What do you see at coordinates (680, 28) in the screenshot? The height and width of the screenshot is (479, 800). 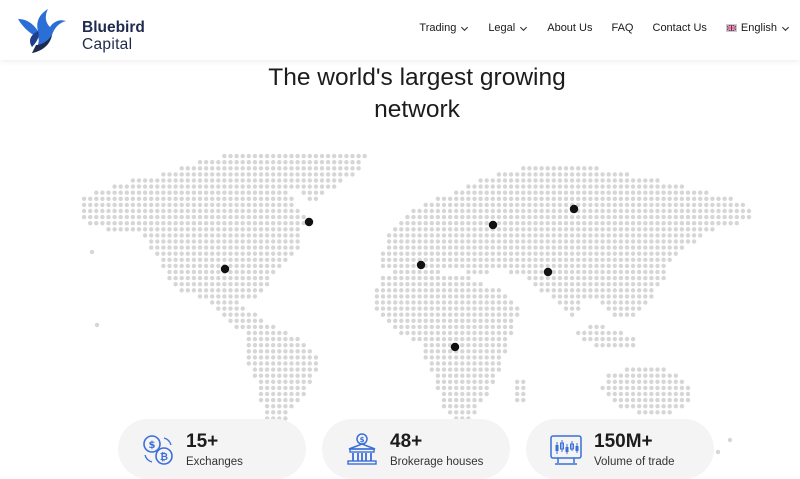 I see `nav-contact-us: Contact Us` at bounding box center [680, 28].